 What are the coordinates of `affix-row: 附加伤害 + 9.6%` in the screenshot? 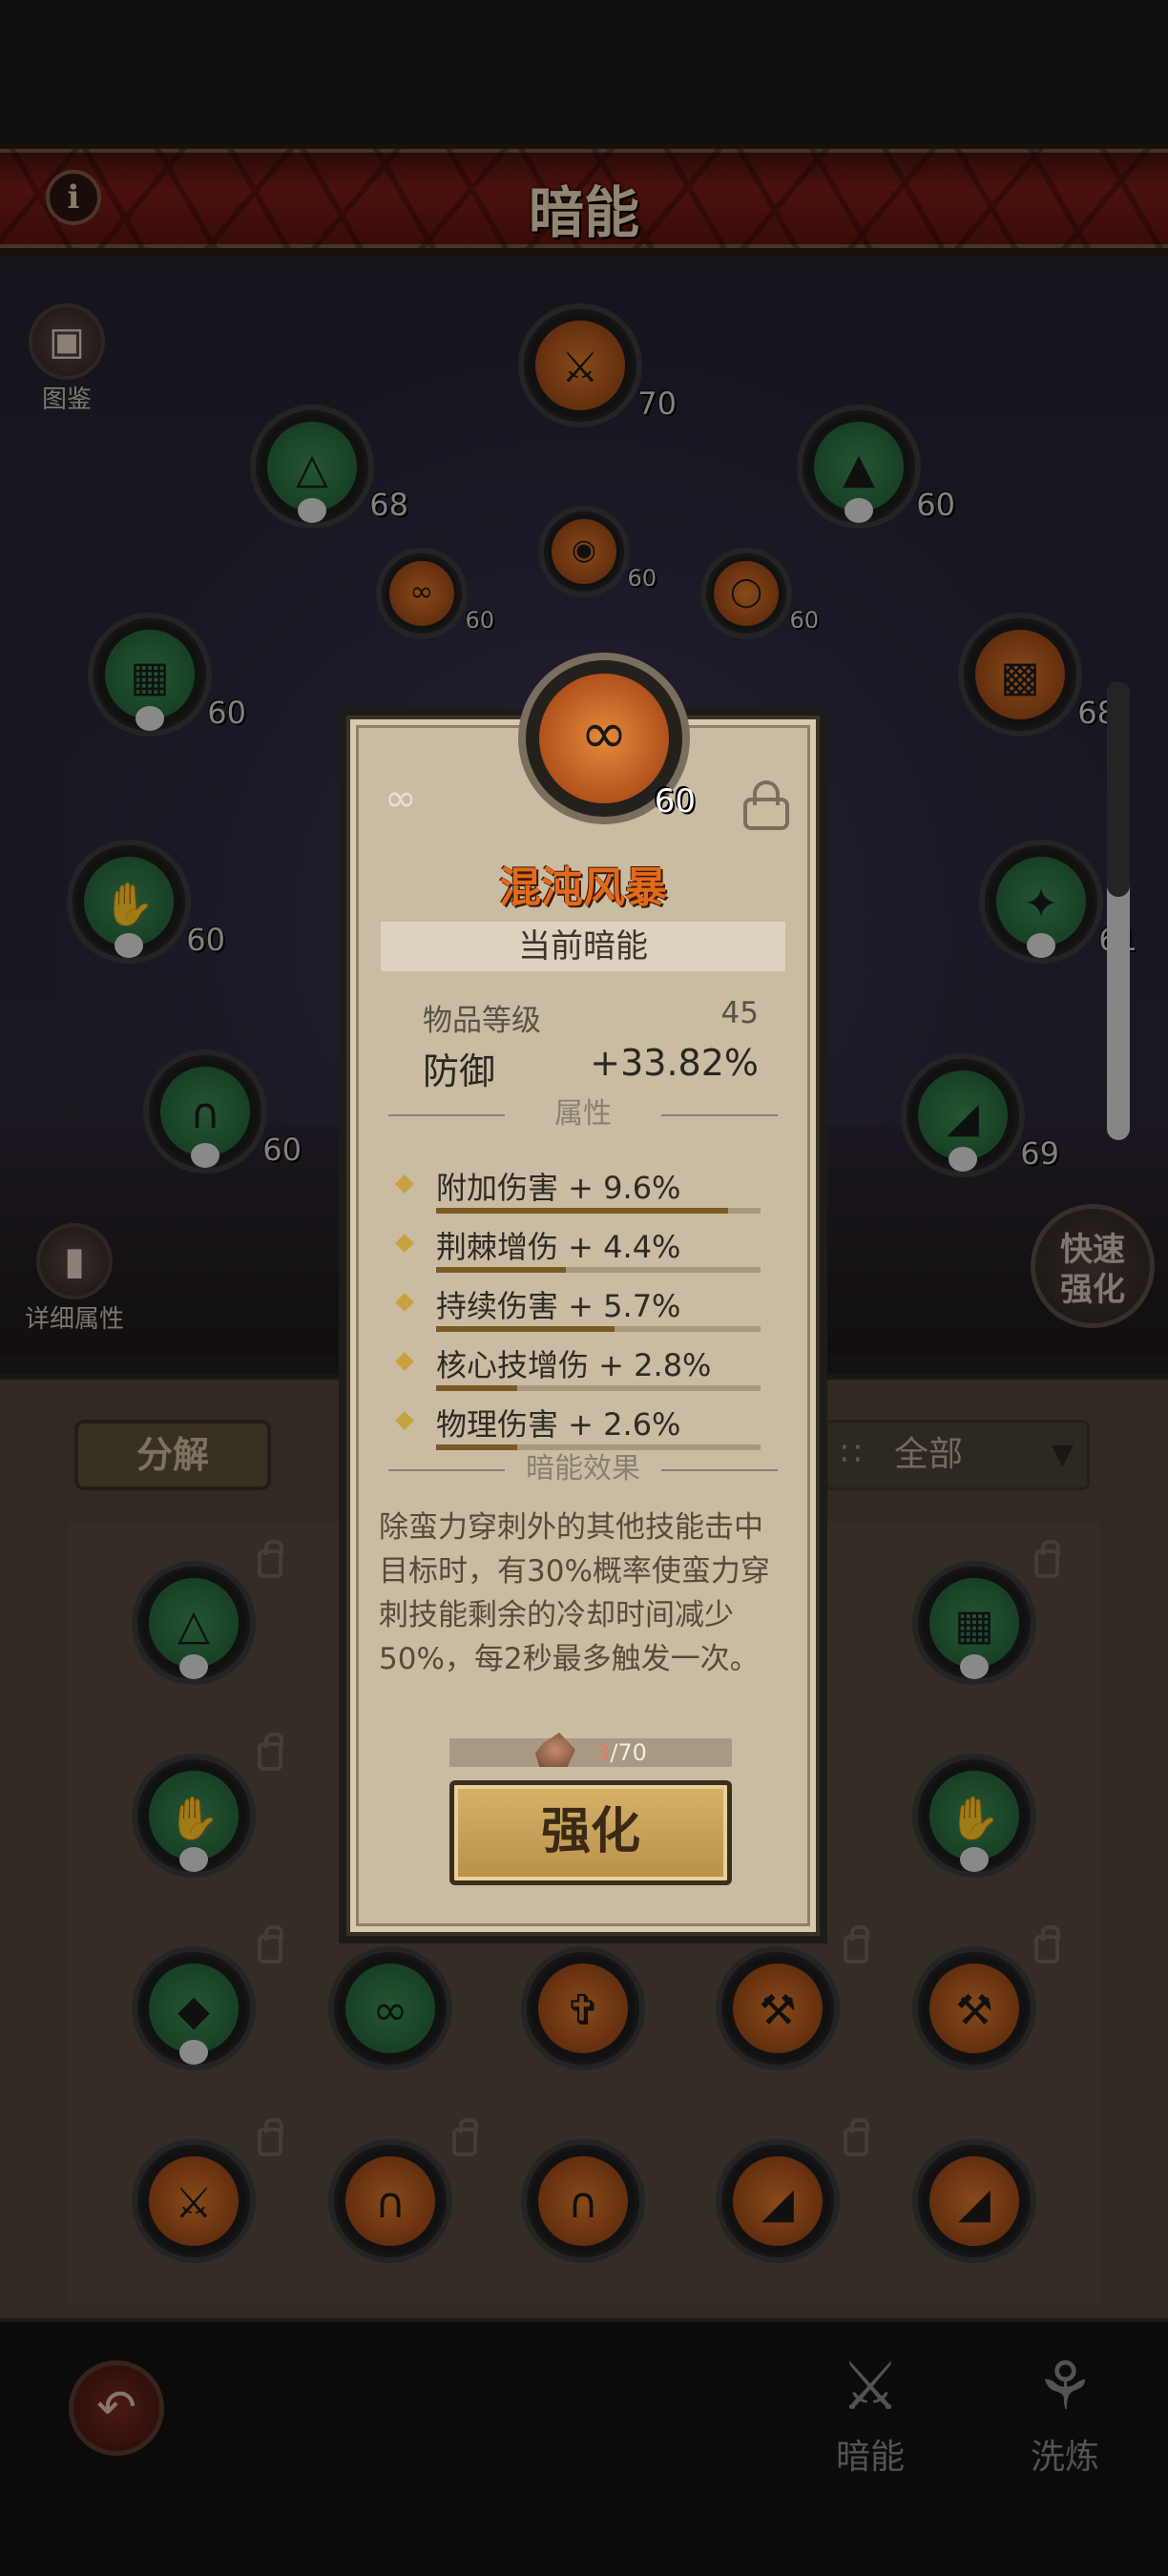 It's located at (578, 1196).